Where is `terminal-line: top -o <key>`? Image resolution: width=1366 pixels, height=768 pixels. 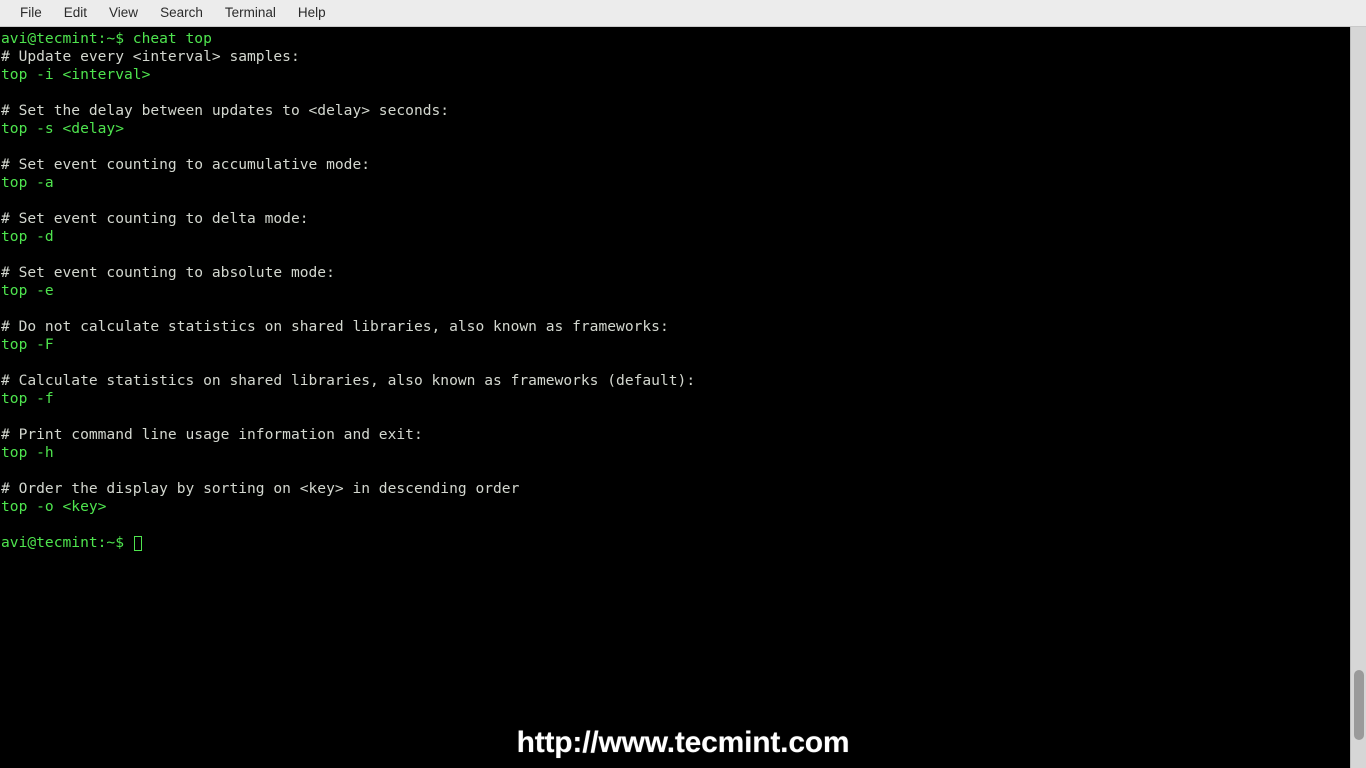
terminal-line: top -o <key> is located at coordinates (54, 506).